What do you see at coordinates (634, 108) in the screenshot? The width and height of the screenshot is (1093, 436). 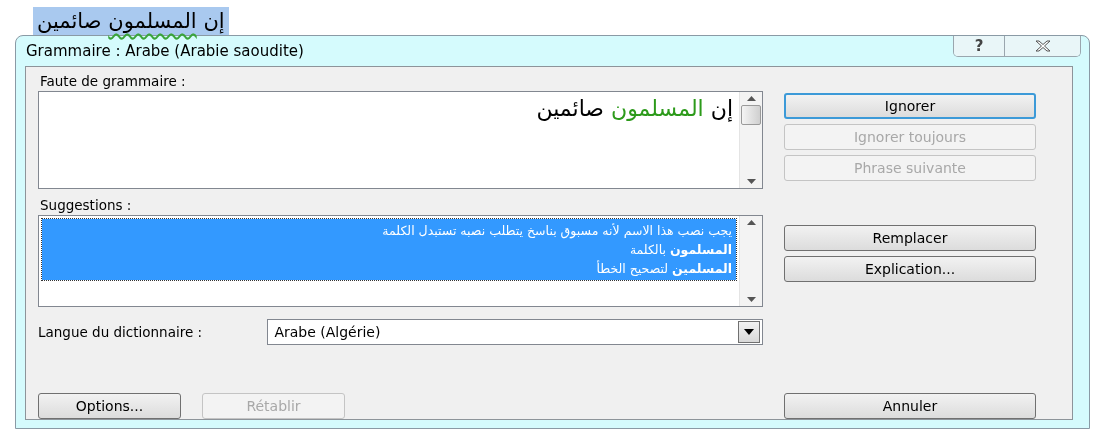 I see `error-sentence: إن المسلمون صائمين` at bounding box center [634, 108].